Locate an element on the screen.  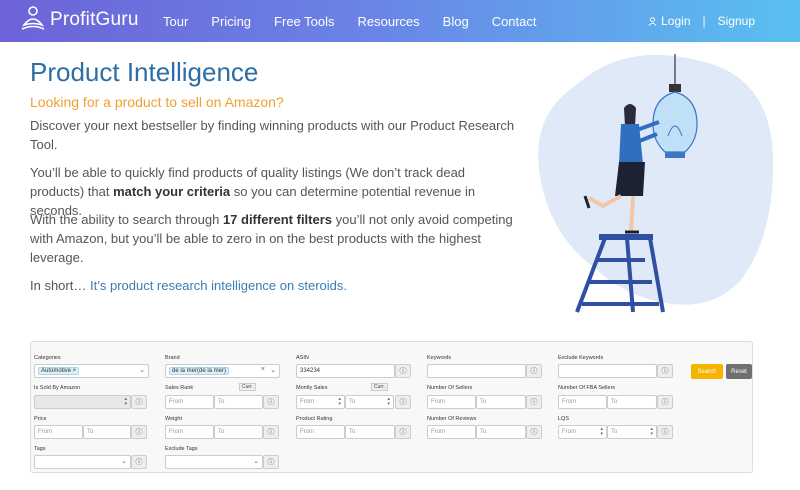
rating-from: From is located at coordinates (320, 432).